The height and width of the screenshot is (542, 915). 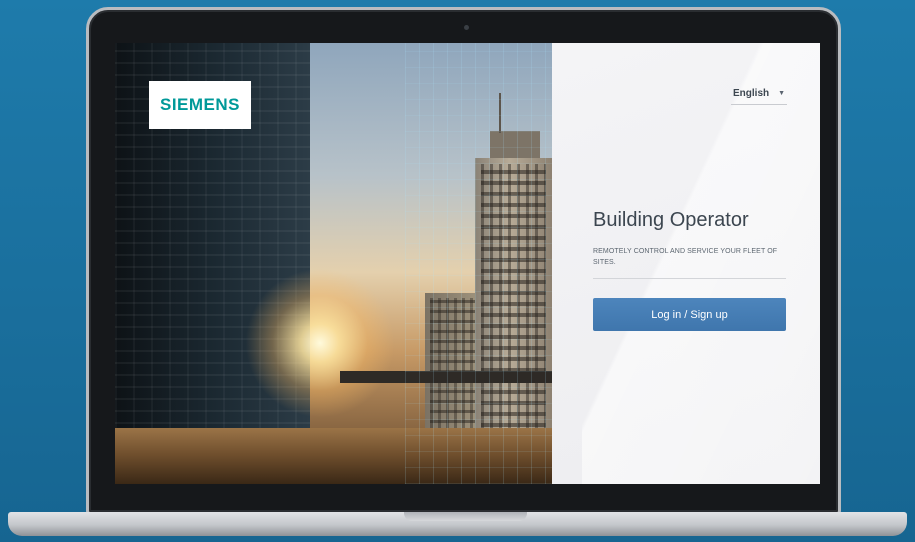 What do you see at coordinates (751, 93) in the screenshot?
I see `language-label: English` at bounding box center [751, 93].